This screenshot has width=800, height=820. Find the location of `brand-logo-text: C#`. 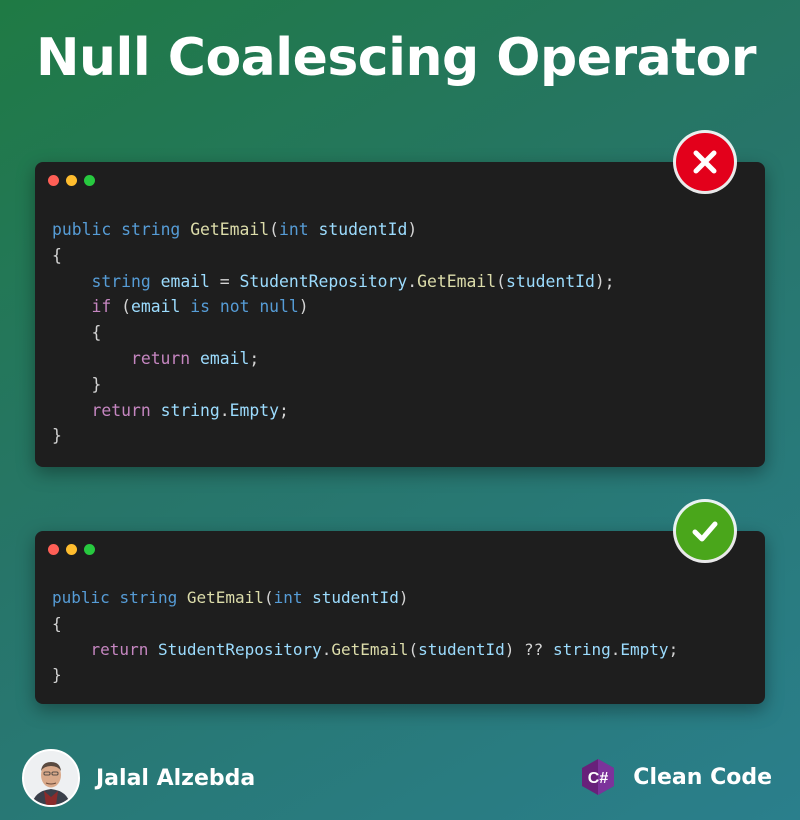

brand-logo-text: C# is located at coordinates (598, 778).